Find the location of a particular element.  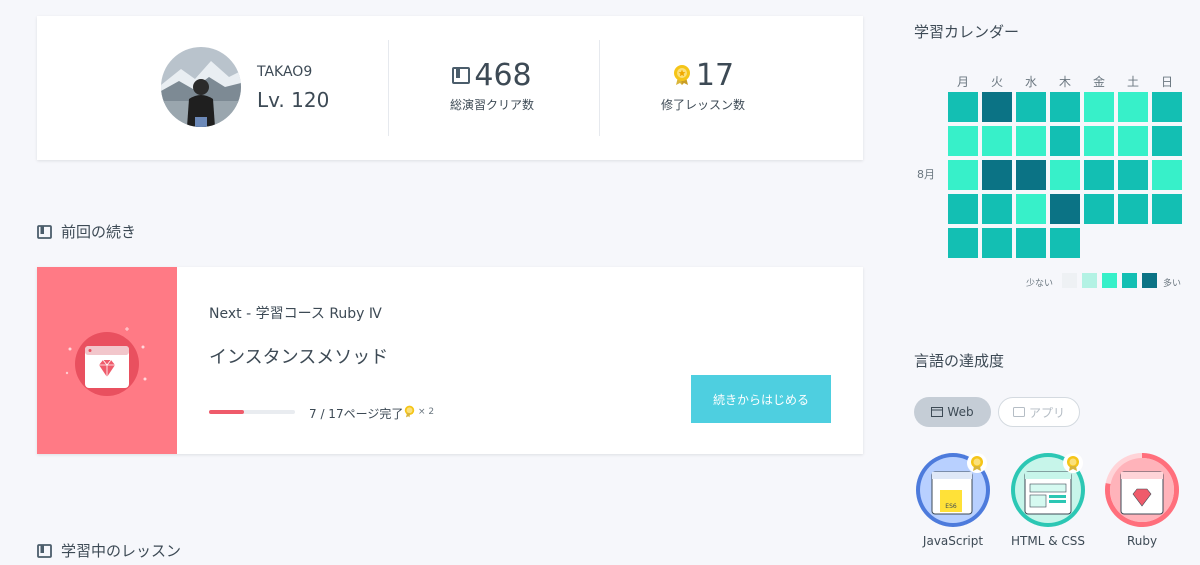

course-thumbnail is located at coordinates (107, 360).